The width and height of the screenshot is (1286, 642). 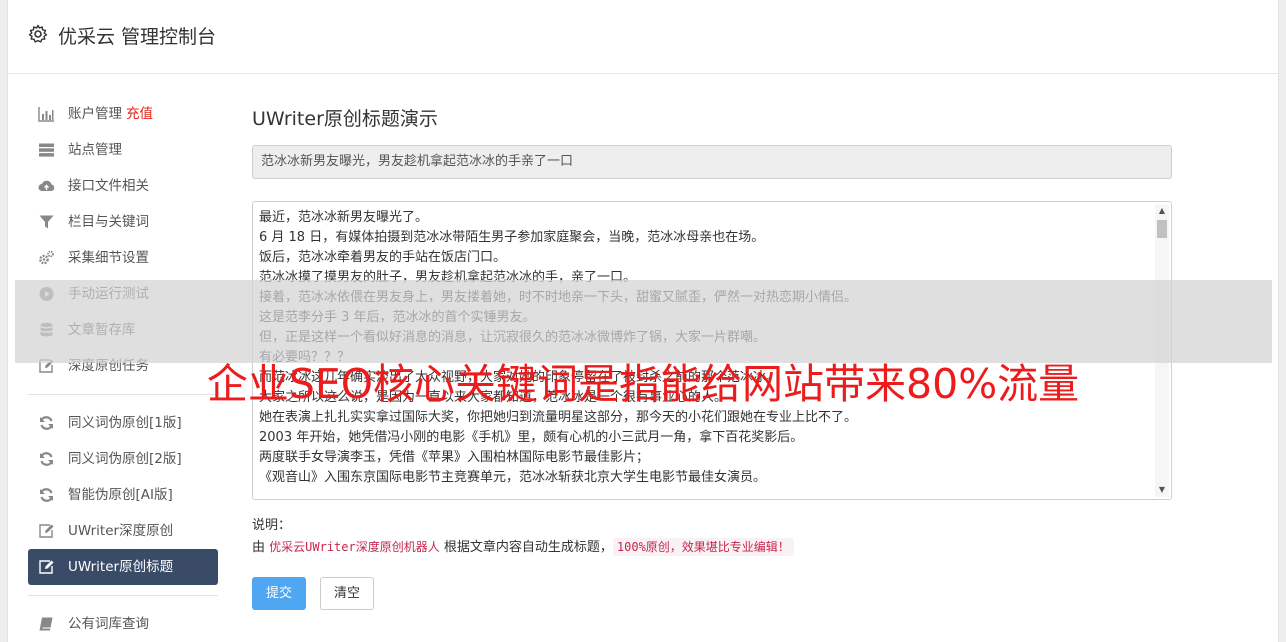 I want to click on article-line: 最近，范冰冰新男友曝光了。, so click(x=344, y=217).